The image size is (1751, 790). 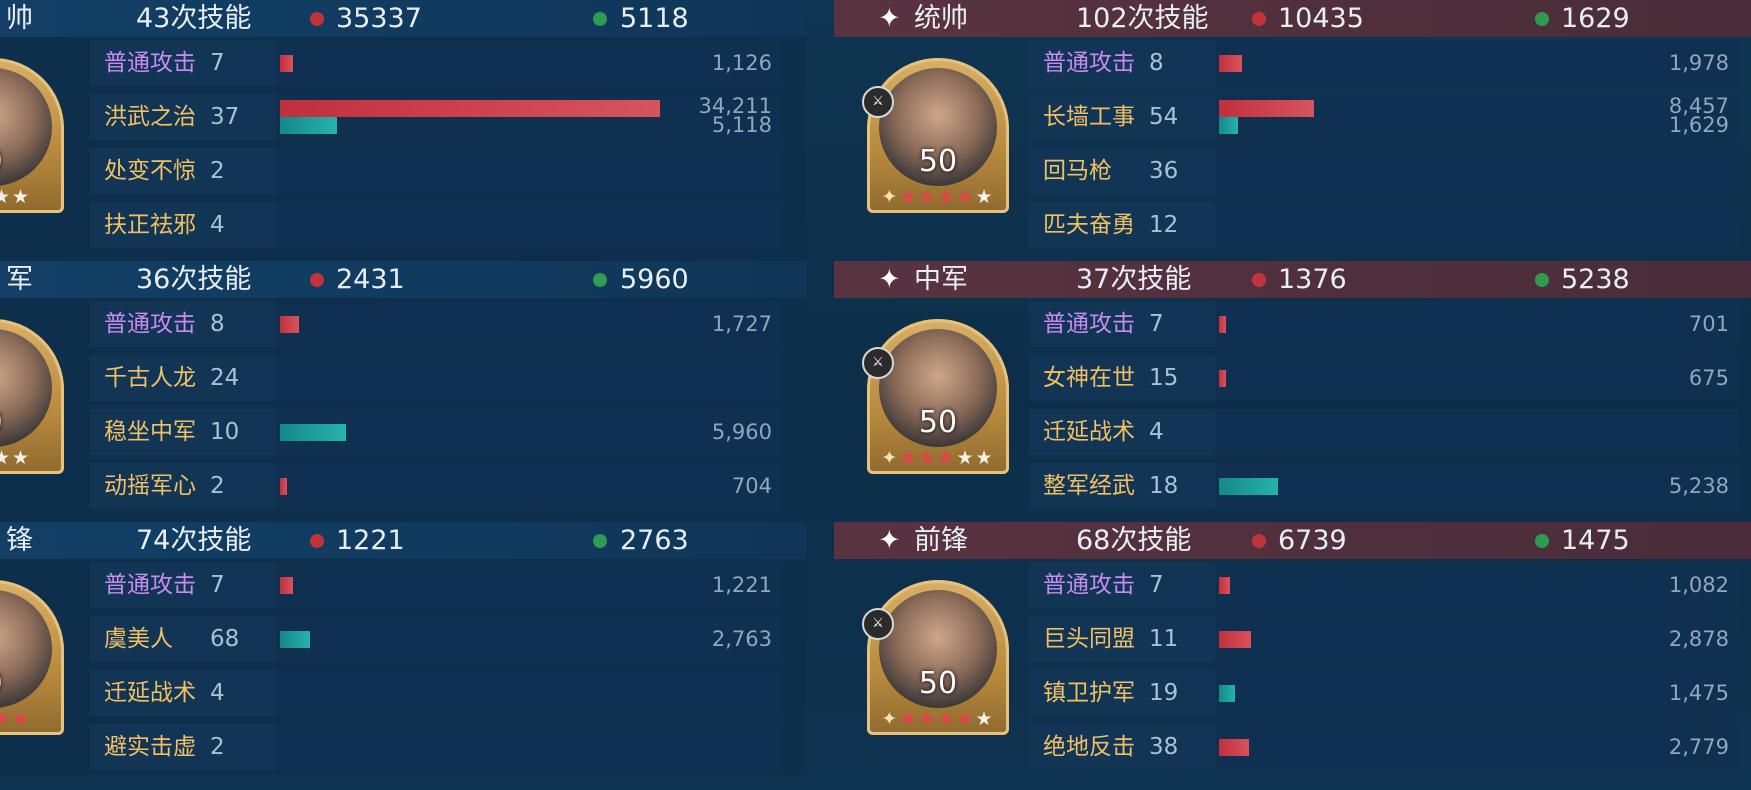 What do you see at coordinates (436, 378) in the screenshot?
I see `skill-row: 千古人龙 24` at bounding box center [436, 378].